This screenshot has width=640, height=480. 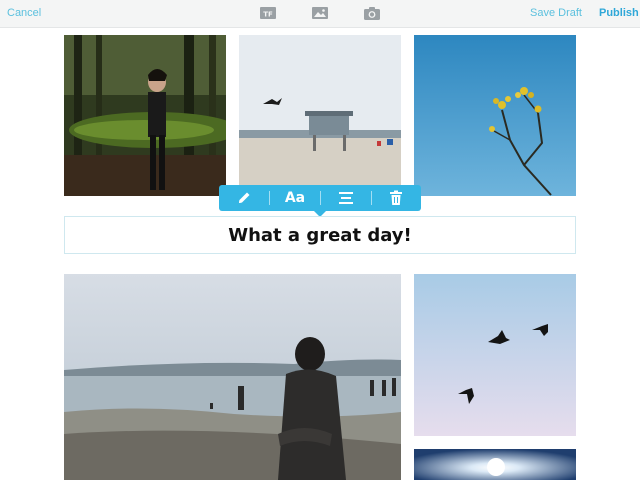 I want to click on camera-icon, so click(x=372, y=13).